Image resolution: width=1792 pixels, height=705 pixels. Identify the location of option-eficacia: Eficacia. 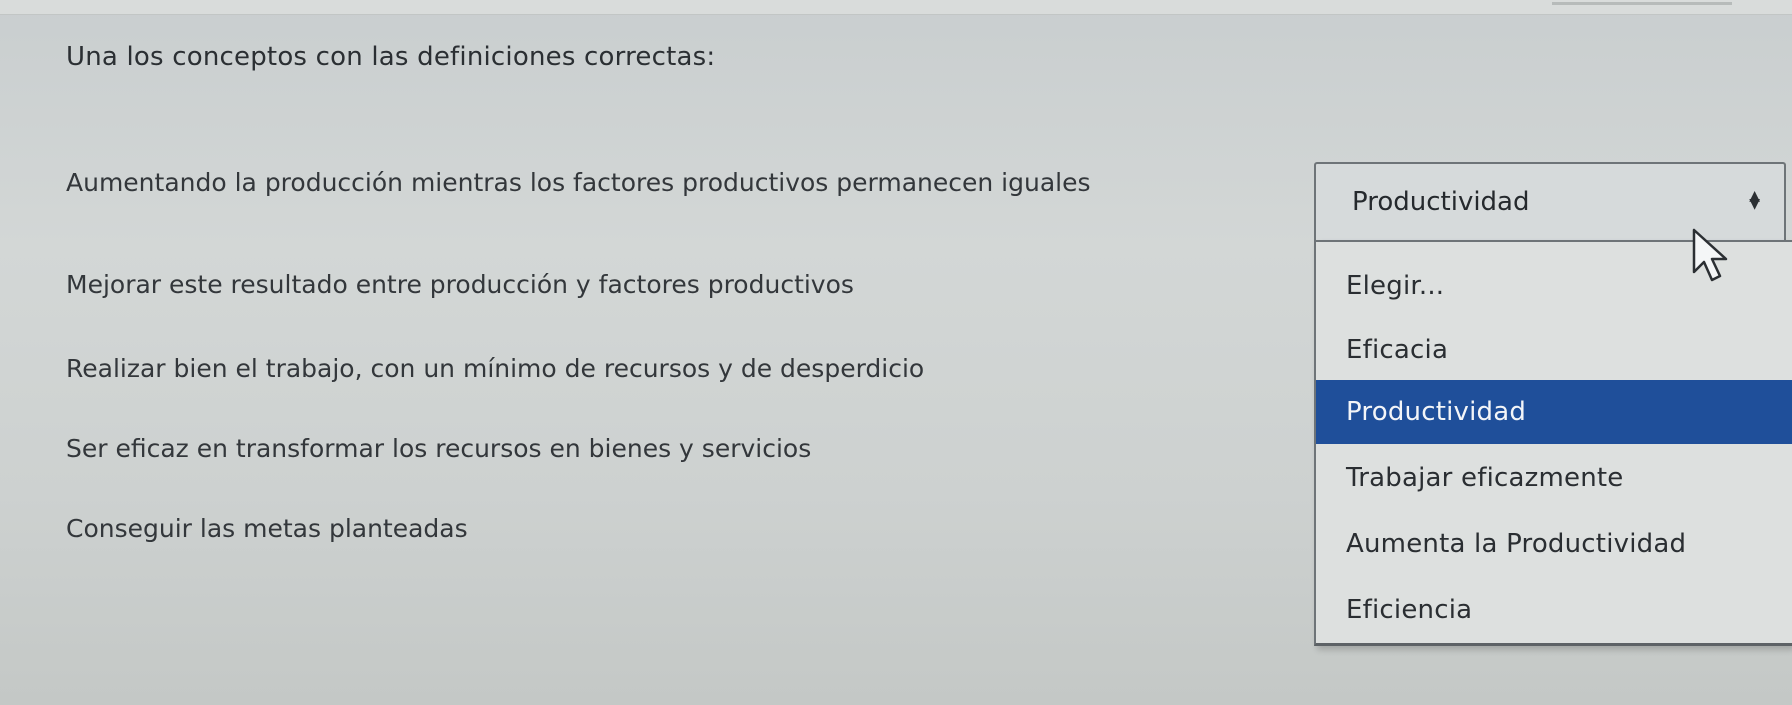
(1554, 350).